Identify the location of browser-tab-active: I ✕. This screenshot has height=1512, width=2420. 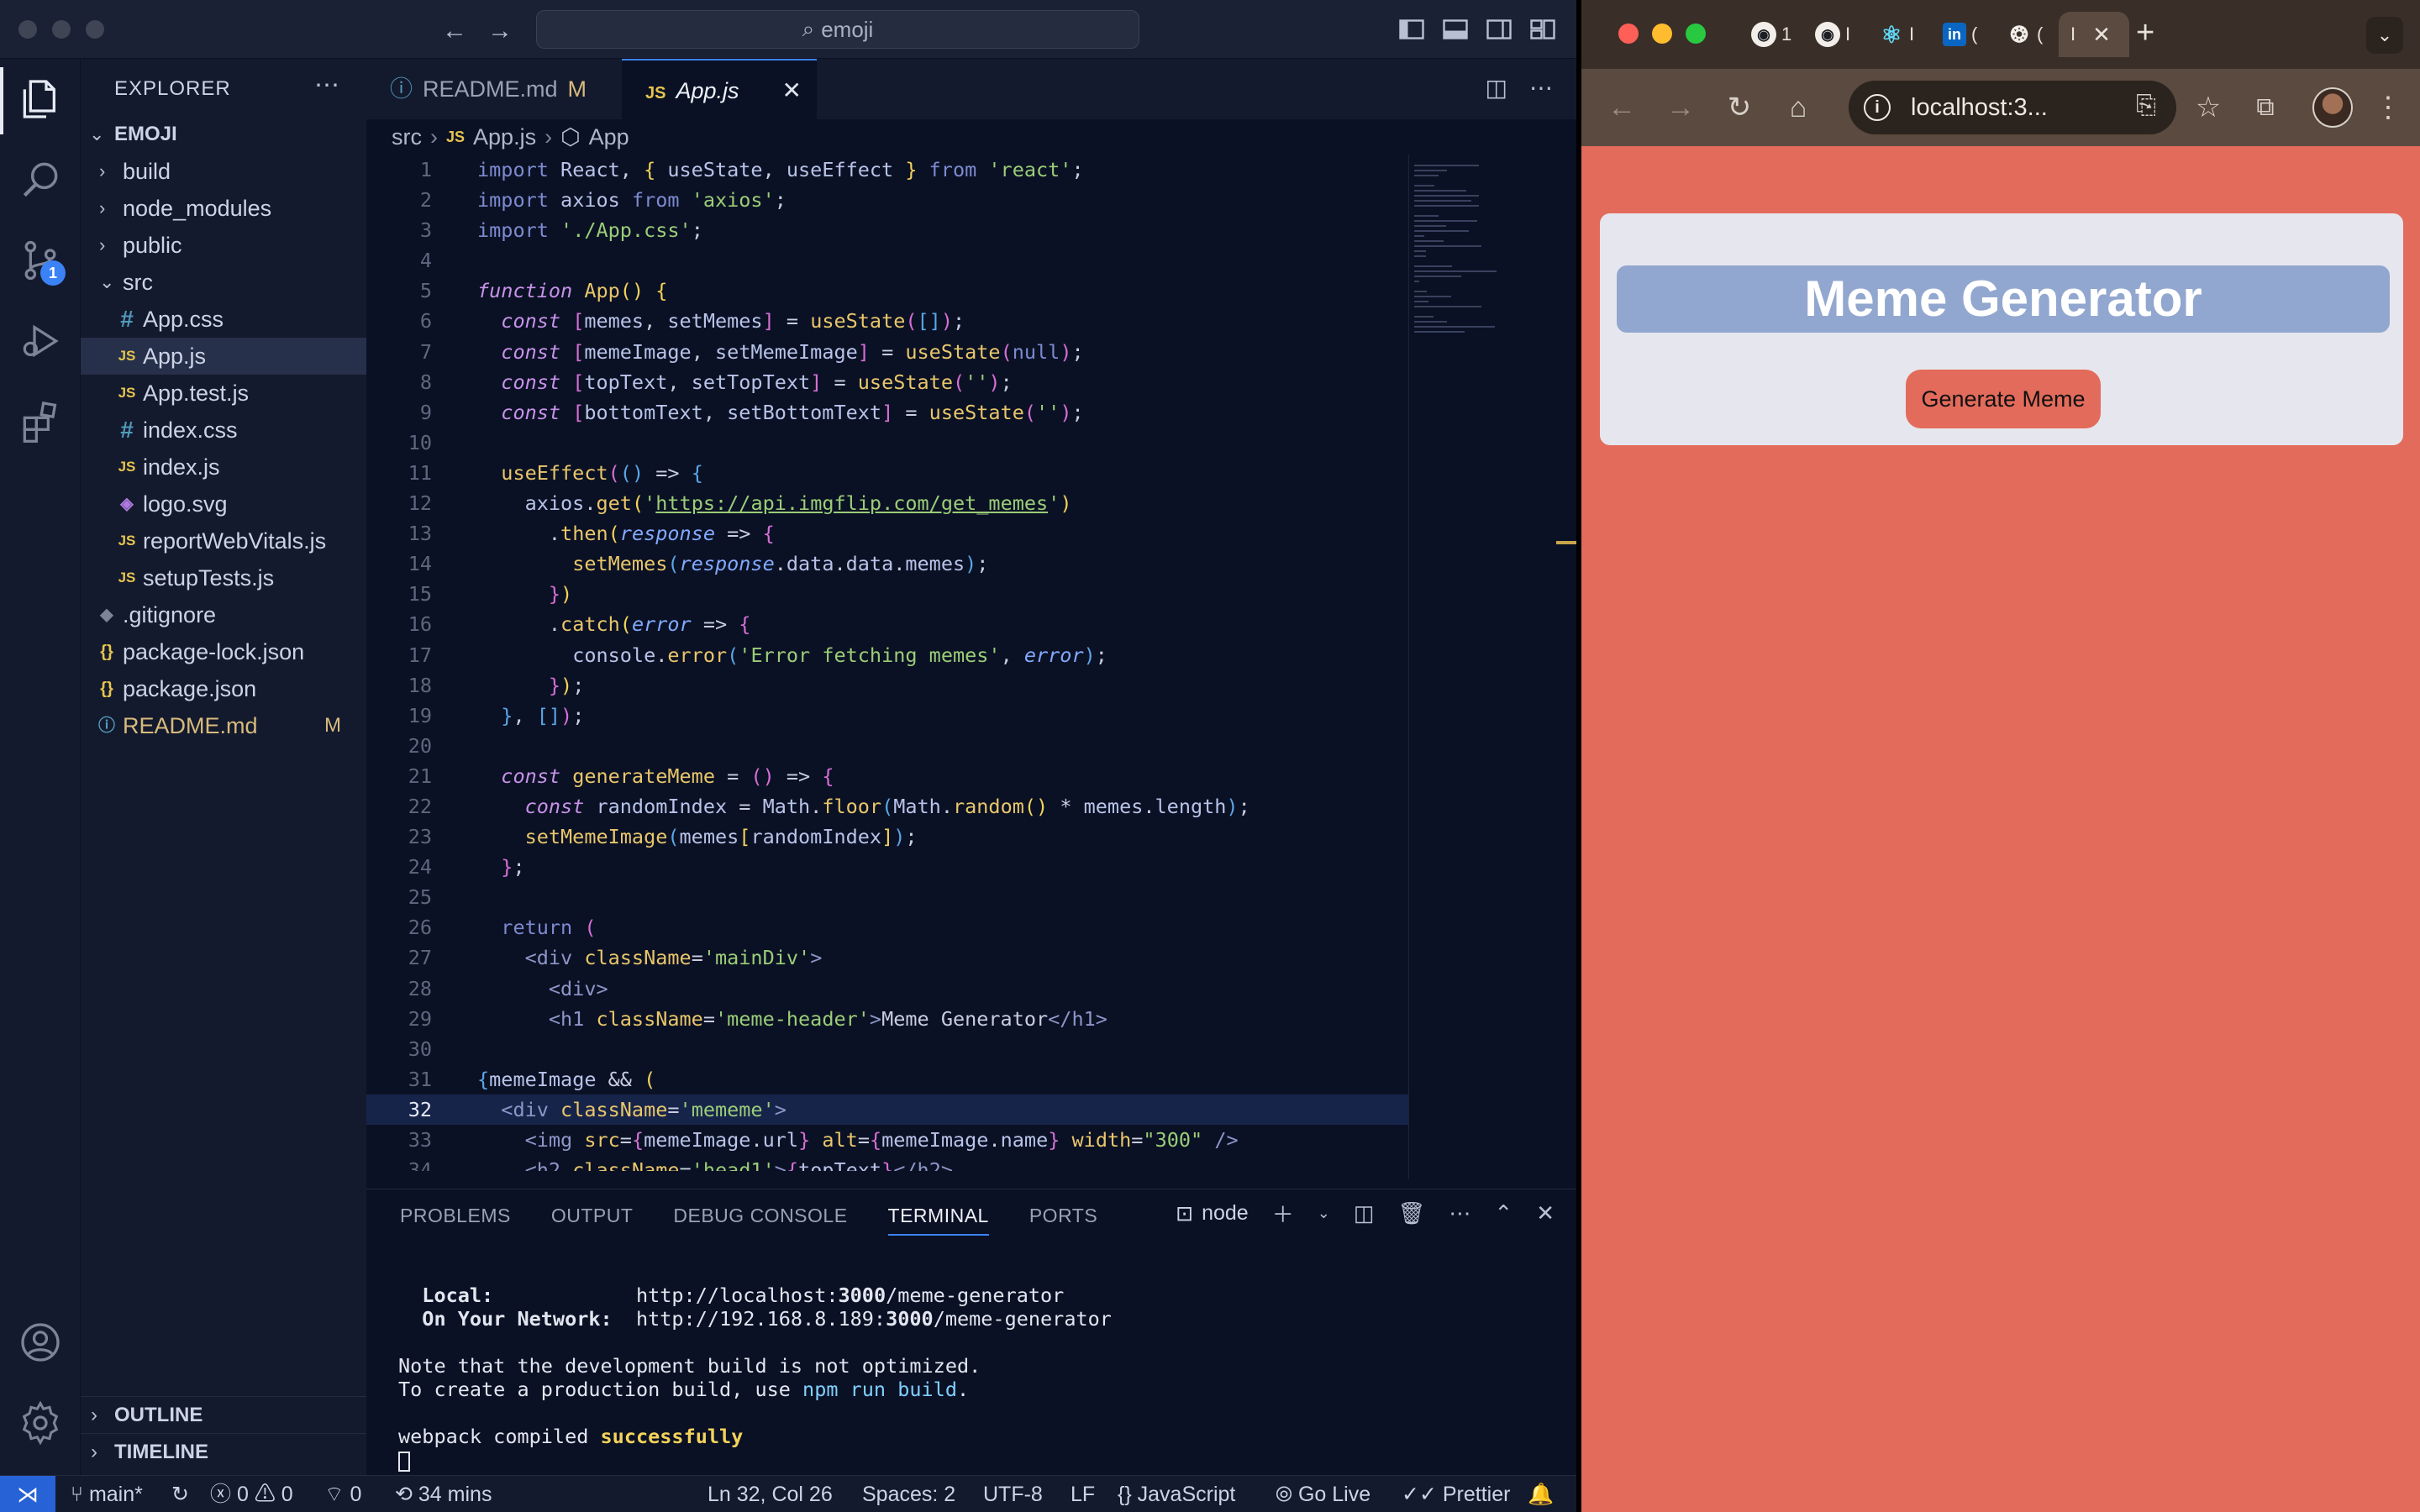
(2094, 34).